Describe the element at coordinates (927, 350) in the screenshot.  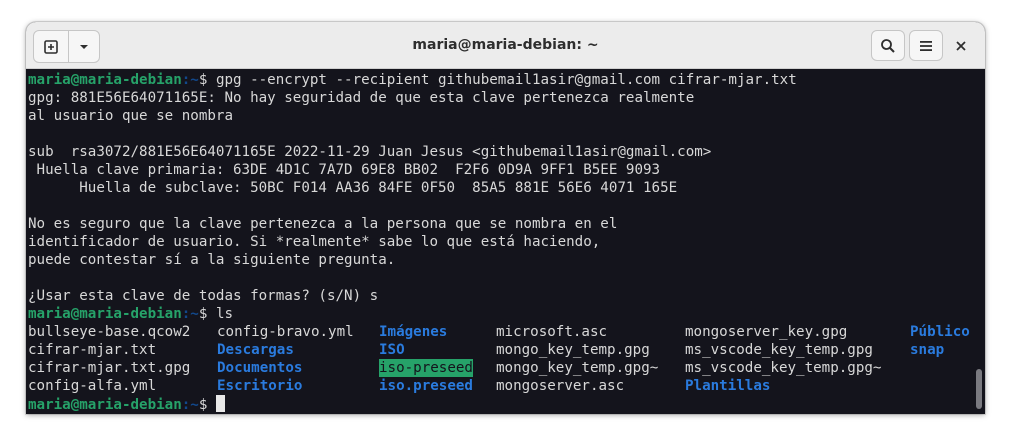
I see `ls-directory: snap` at that location.